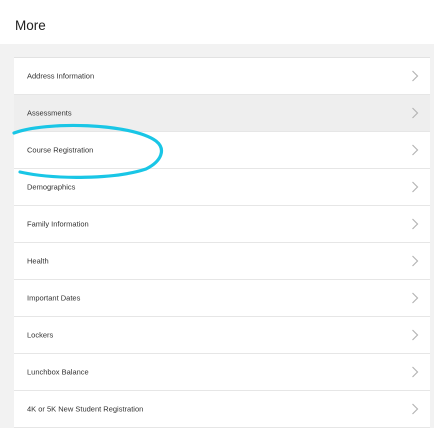  I want to click on menu-item-label: Demographics, so click(51, 187).